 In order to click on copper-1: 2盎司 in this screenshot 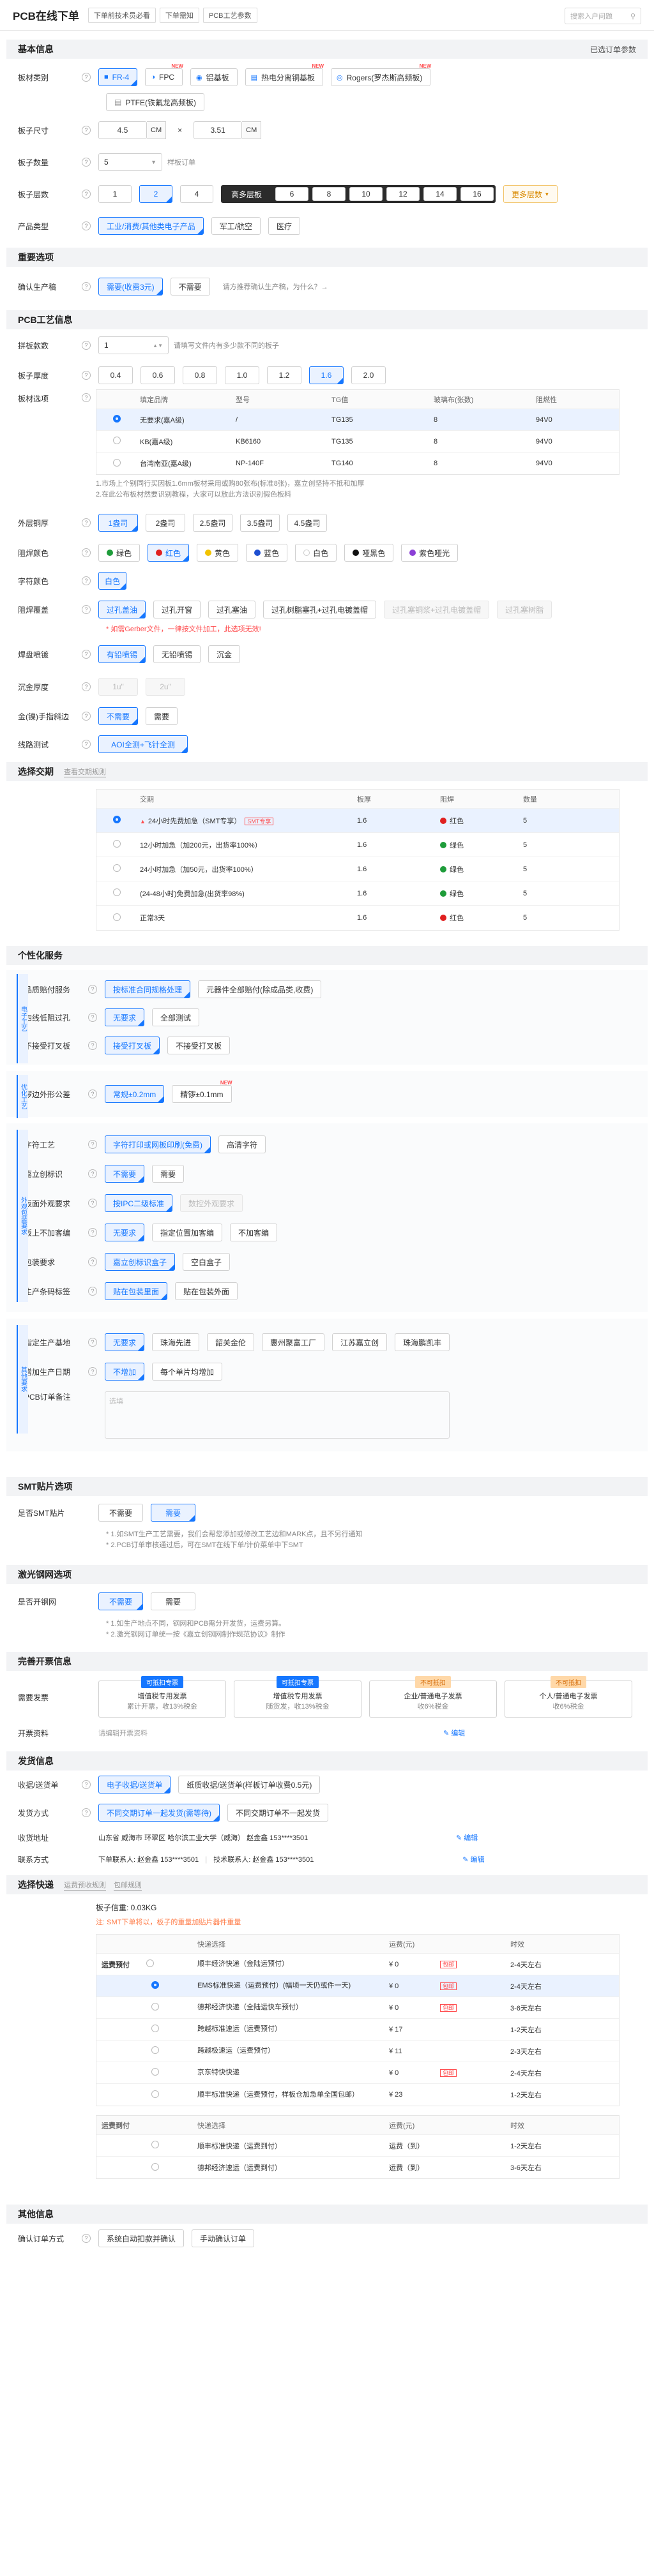, I will do `click(165, 523)`.